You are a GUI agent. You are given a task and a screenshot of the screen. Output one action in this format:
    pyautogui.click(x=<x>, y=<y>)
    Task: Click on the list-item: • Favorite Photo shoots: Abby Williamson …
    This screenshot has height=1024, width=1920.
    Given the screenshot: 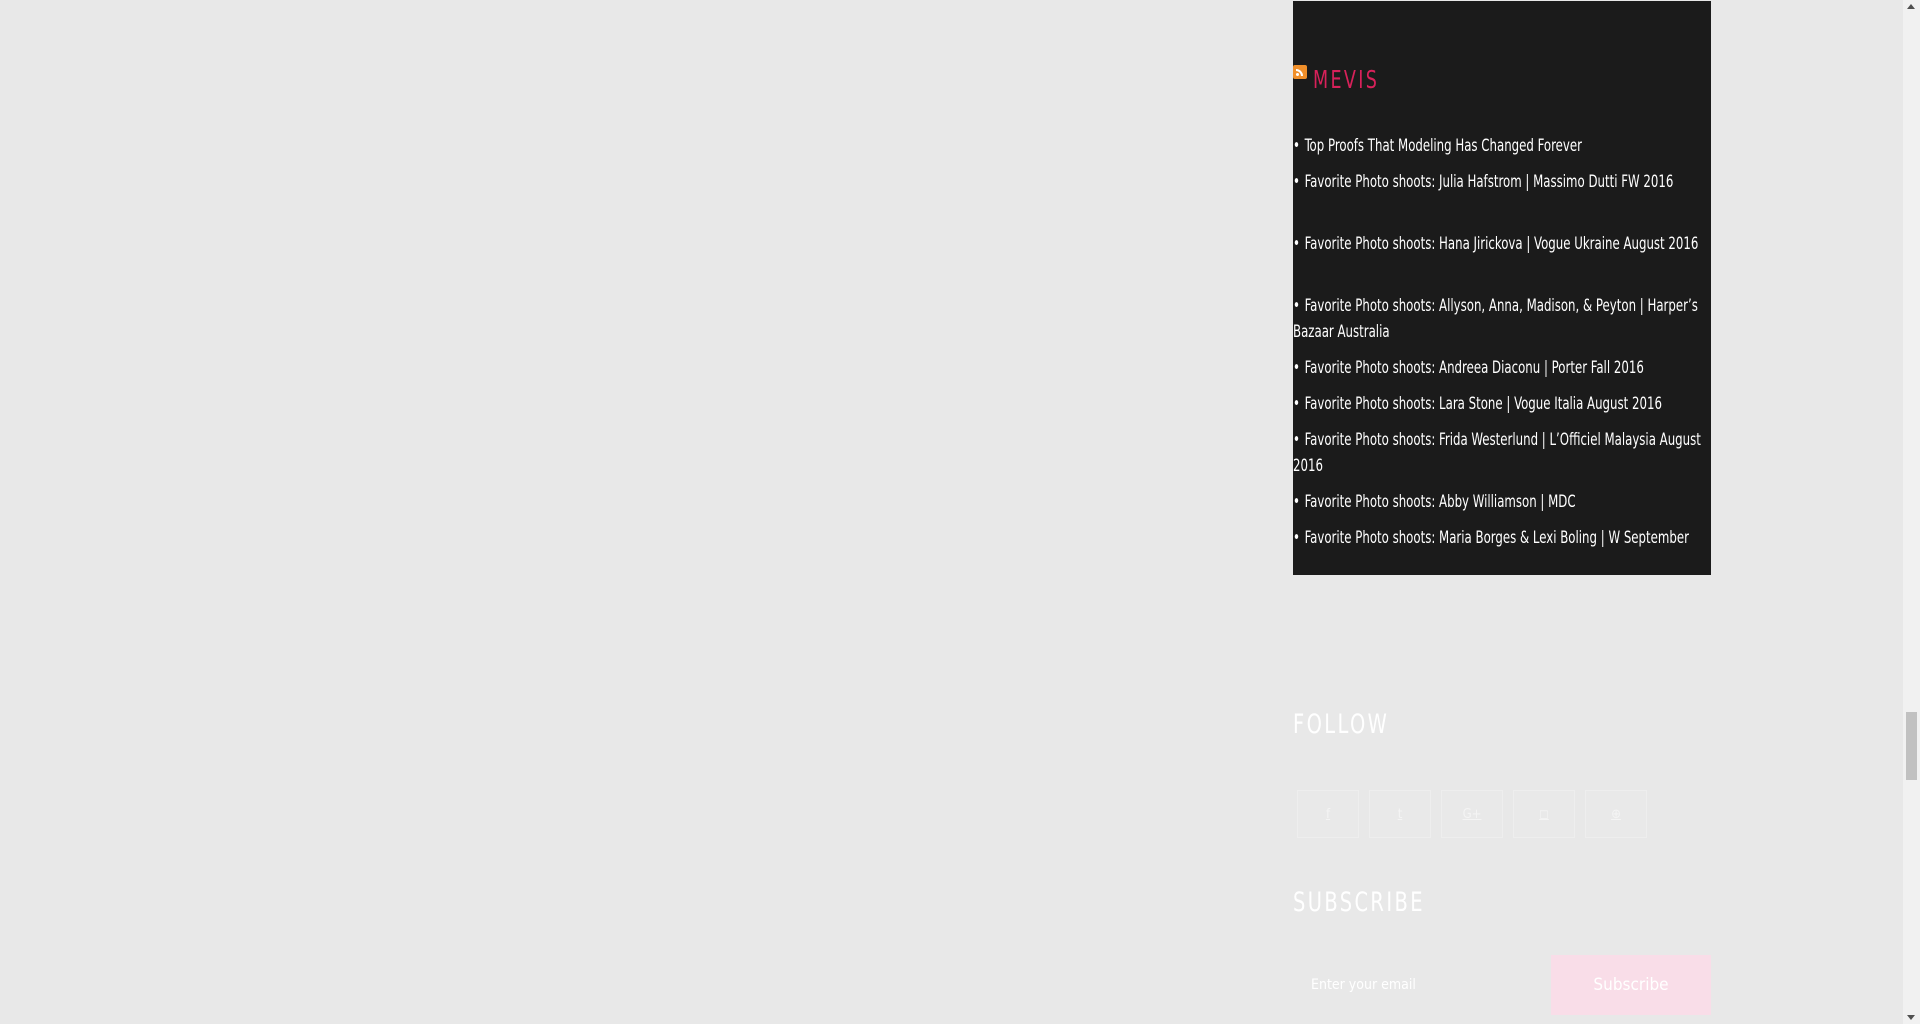 What is the action you would take?
    pyautogui.click(x=1434, y=502)
    